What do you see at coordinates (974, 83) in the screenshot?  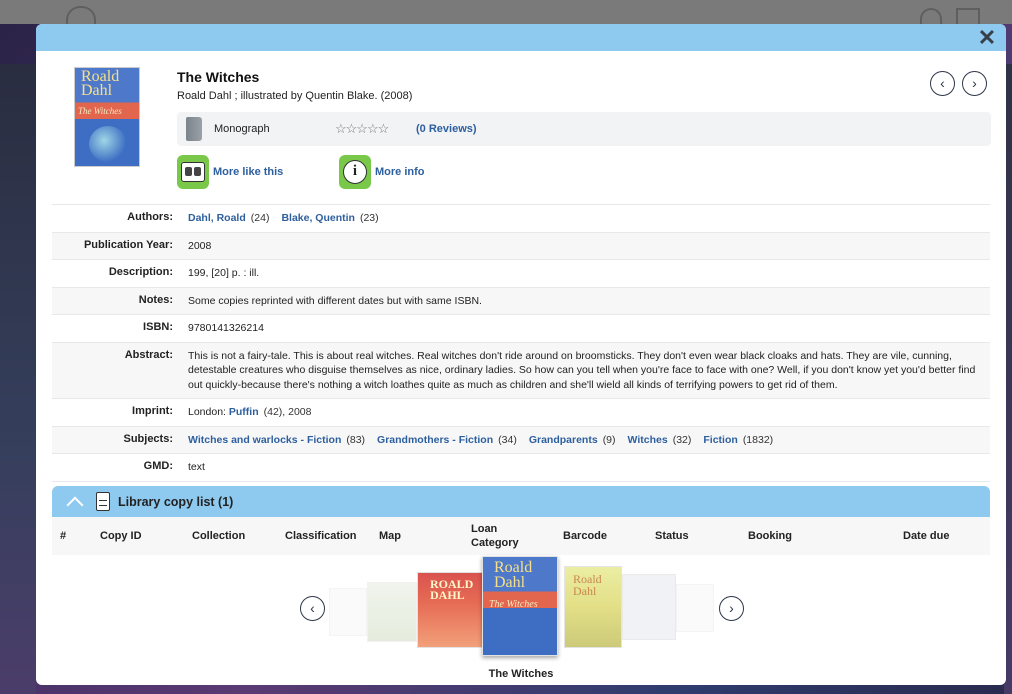 I see `next-record-button: ›` at bounding box center [974, 83].